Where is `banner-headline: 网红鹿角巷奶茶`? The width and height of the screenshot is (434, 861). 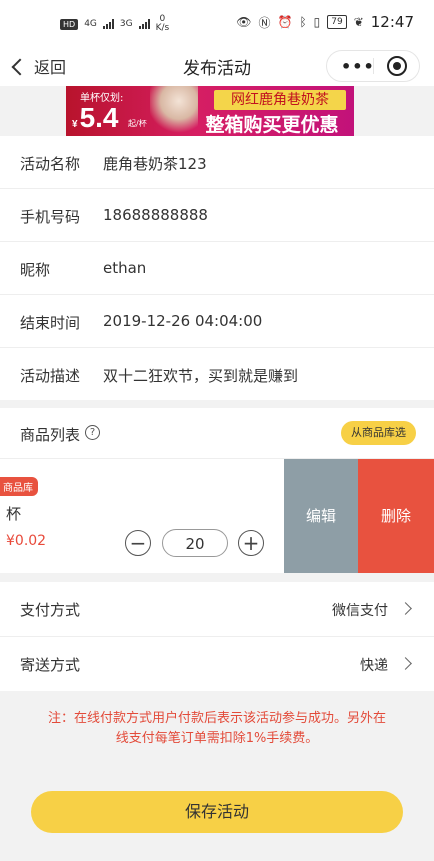 banner-headline: 网红鹿角巷奶茶 is located at coordinates (280, 100).